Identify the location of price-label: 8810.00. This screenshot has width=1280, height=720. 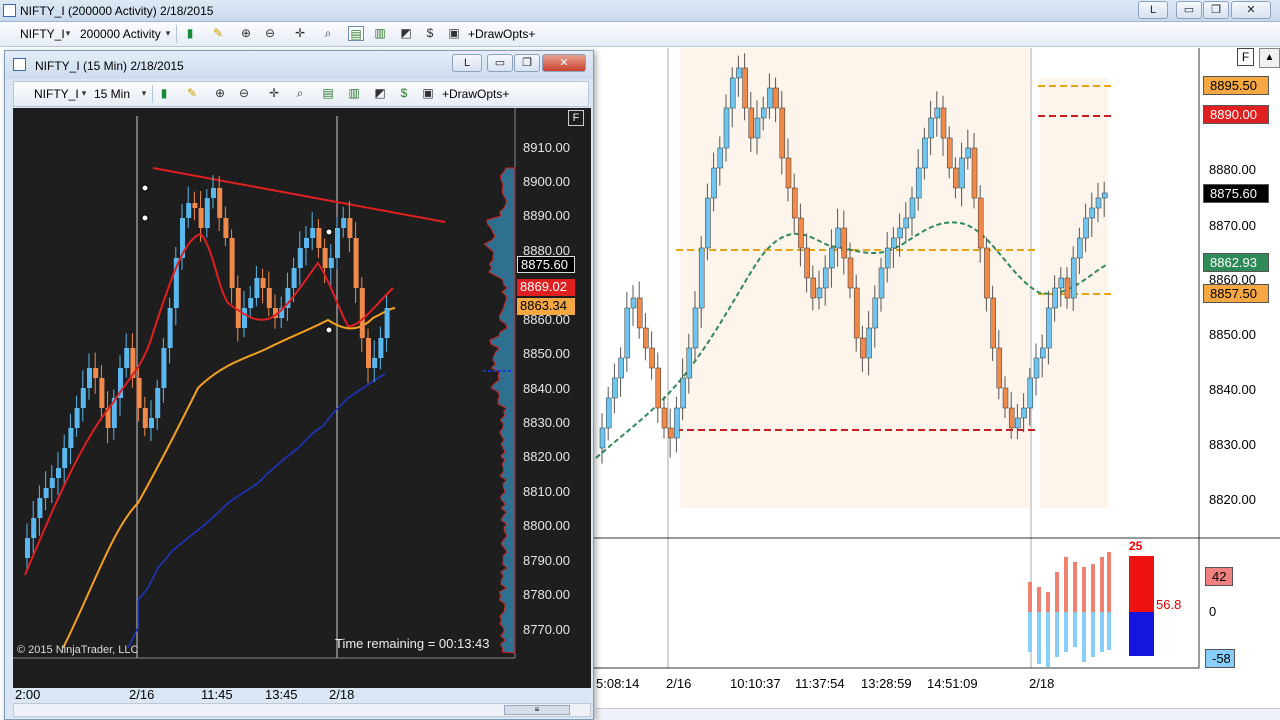
(546, 491).